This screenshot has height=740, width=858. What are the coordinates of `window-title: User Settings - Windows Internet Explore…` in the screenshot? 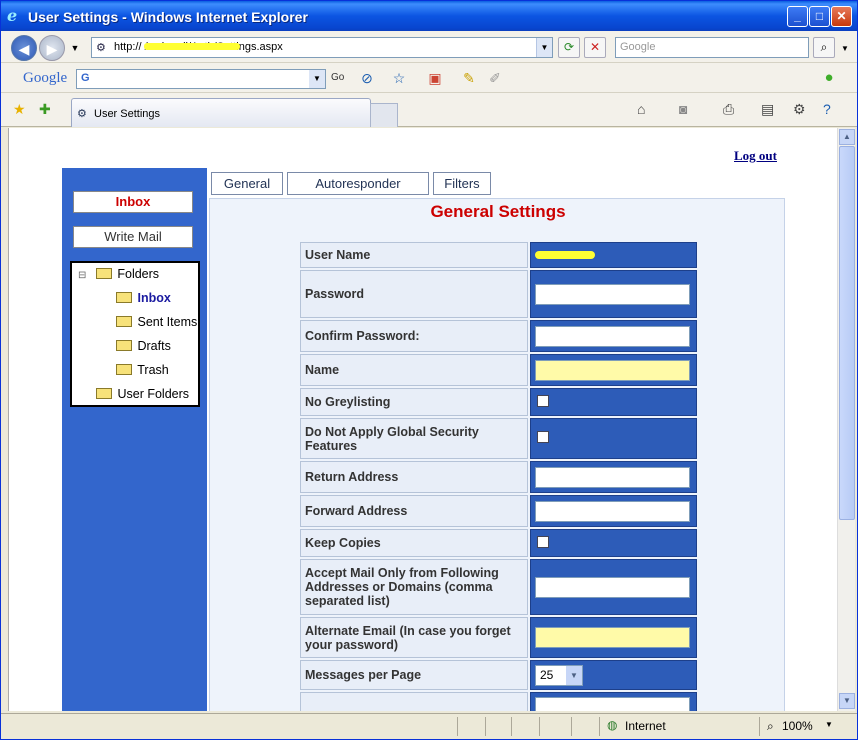 It's located at (168, 17).